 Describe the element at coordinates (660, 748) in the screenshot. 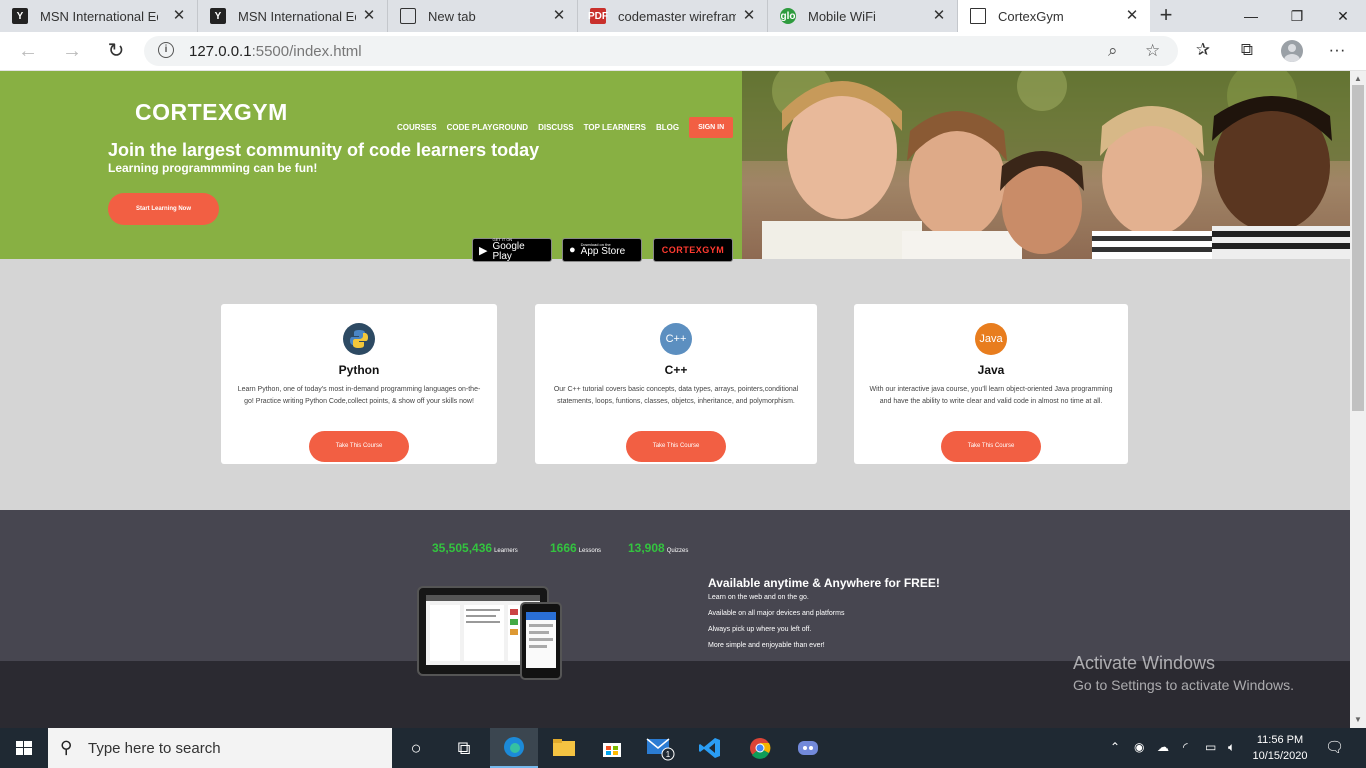

I see `mail-icon: 1` at that location.